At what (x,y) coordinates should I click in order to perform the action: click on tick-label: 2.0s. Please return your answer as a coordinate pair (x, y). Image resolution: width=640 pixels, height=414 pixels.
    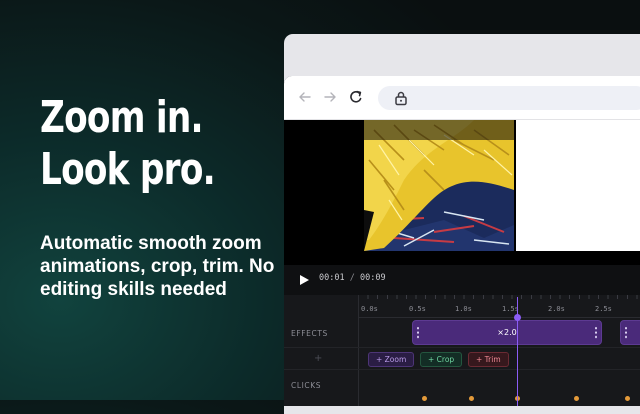
    Looking at the image, I should click on (556, 309).